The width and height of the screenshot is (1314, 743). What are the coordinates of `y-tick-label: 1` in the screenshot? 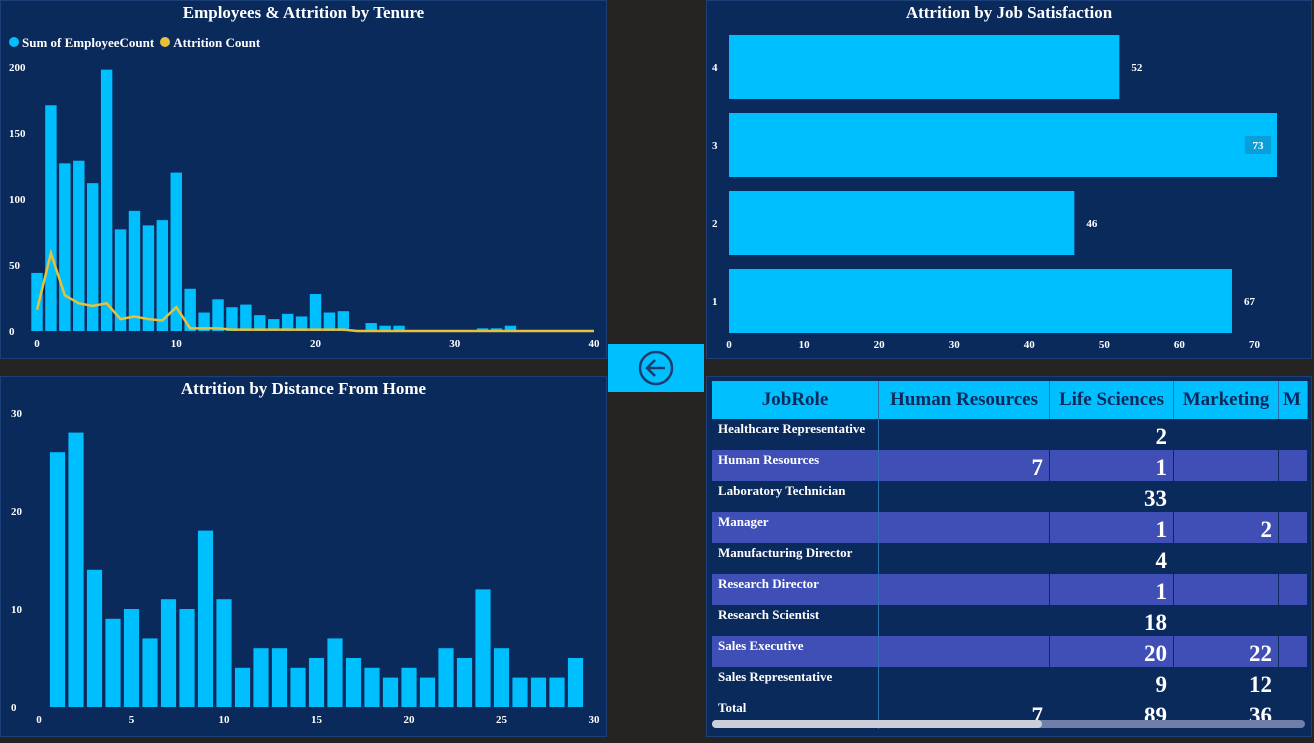 It's located at (715, 302).